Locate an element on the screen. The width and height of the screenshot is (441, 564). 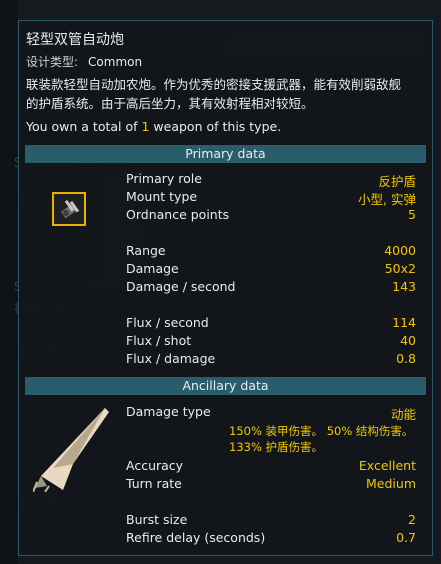
stat-label: Damage / second is located at coordinates (181, 286).